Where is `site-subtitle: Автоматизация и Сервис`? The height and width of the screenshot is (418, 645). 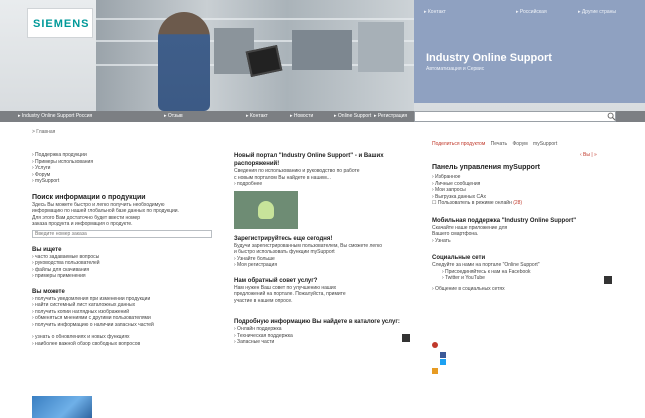
site-subtitle: Автоматизация и Сервис is located at coordinates (455, 69).